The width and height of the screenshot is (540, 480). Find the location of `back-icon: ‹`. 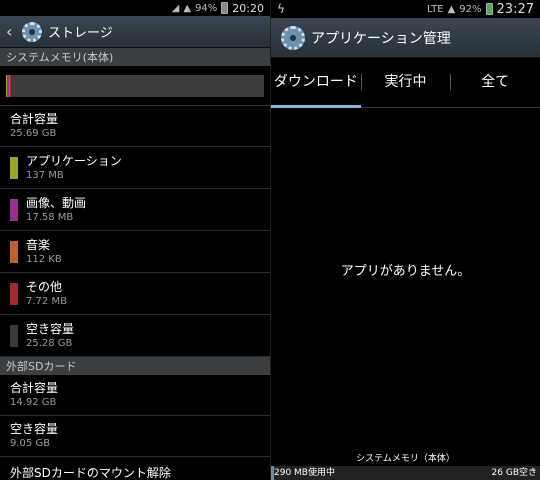

back-icon: ‹ is located at coordinates (11, 31).